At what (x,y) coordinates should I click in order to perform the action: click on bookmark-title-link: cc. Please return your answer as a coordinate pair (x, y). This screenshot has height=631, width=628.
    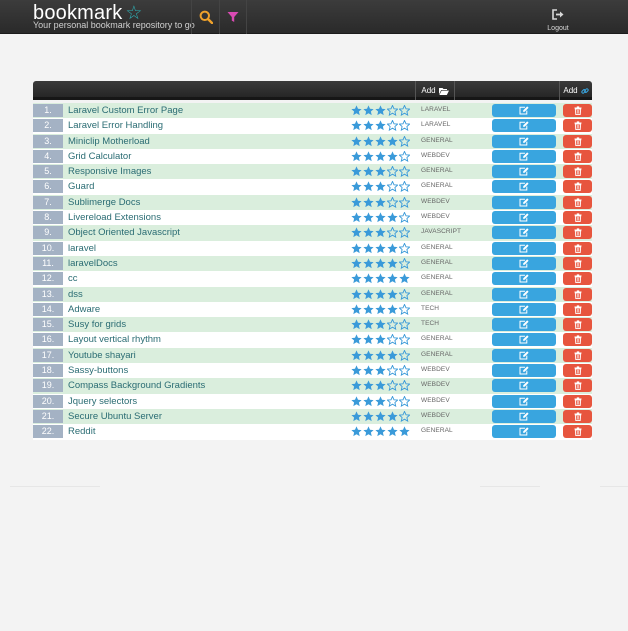
    Looking at the image, I should click on (73, 278).